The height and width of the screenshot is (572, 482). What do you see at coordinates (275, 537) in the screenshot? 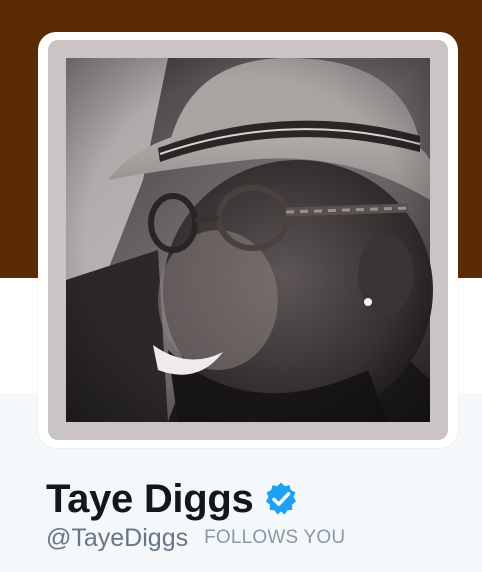
I see `follows-you-badge: FOLLOWS YOU` at bounding box center [275, 537].